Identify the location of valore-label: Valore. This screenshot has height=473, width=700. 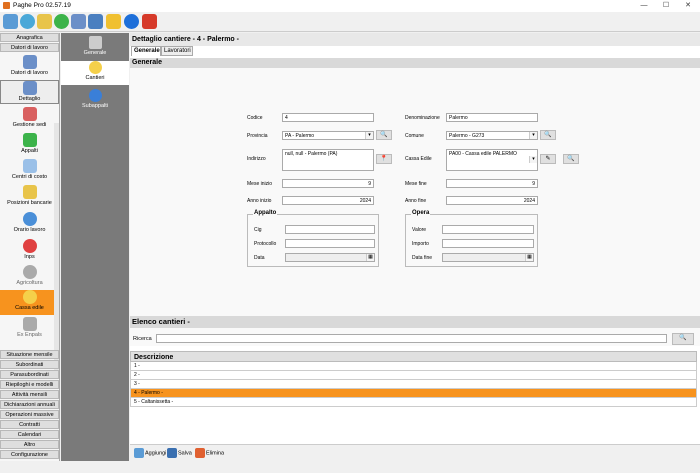
(419, 230).